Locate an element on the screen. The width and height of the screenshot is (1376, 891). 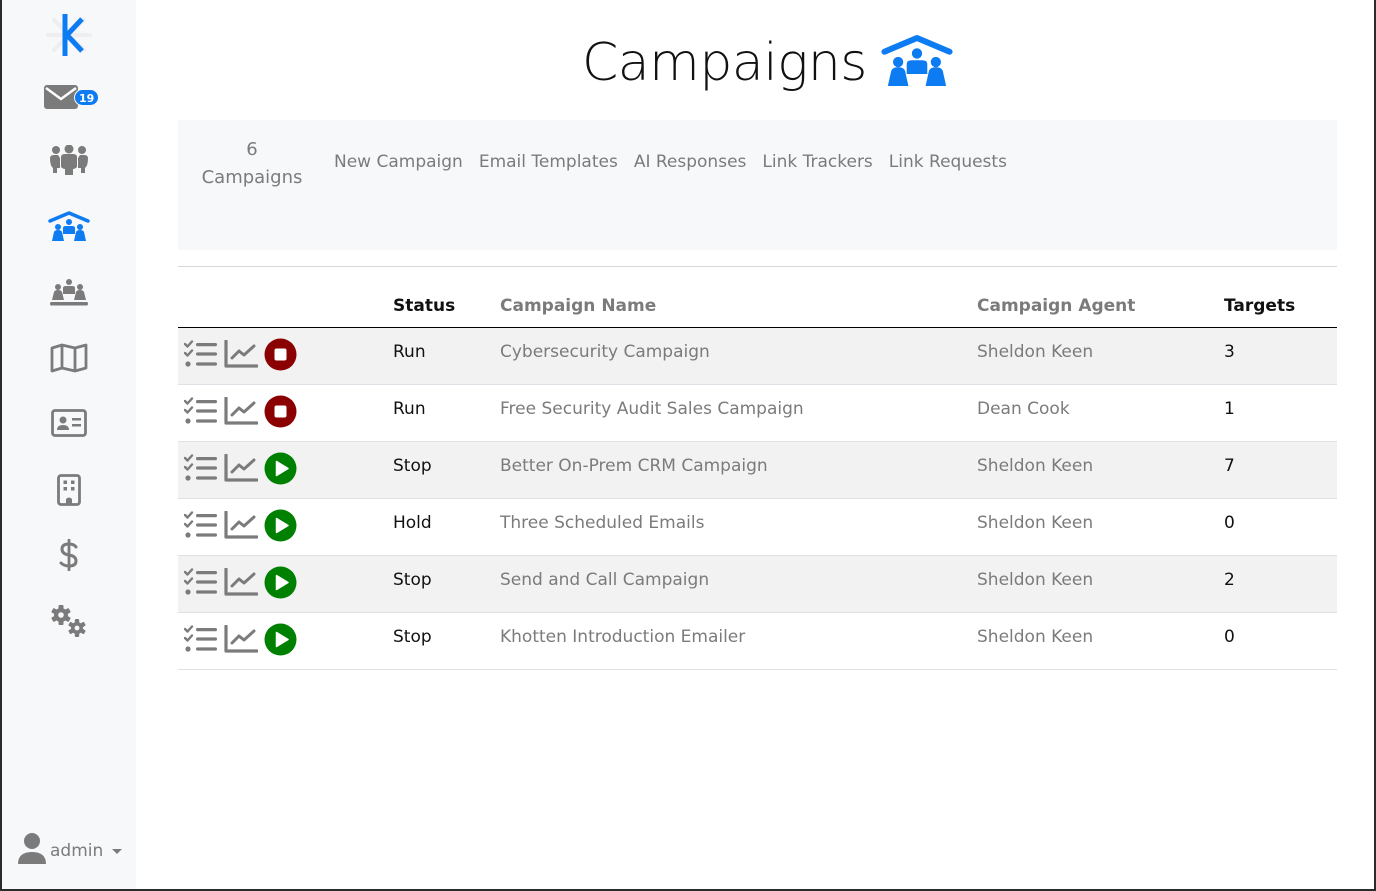
ai-responses-link: AI Responses is located at coordinates (690, 162).